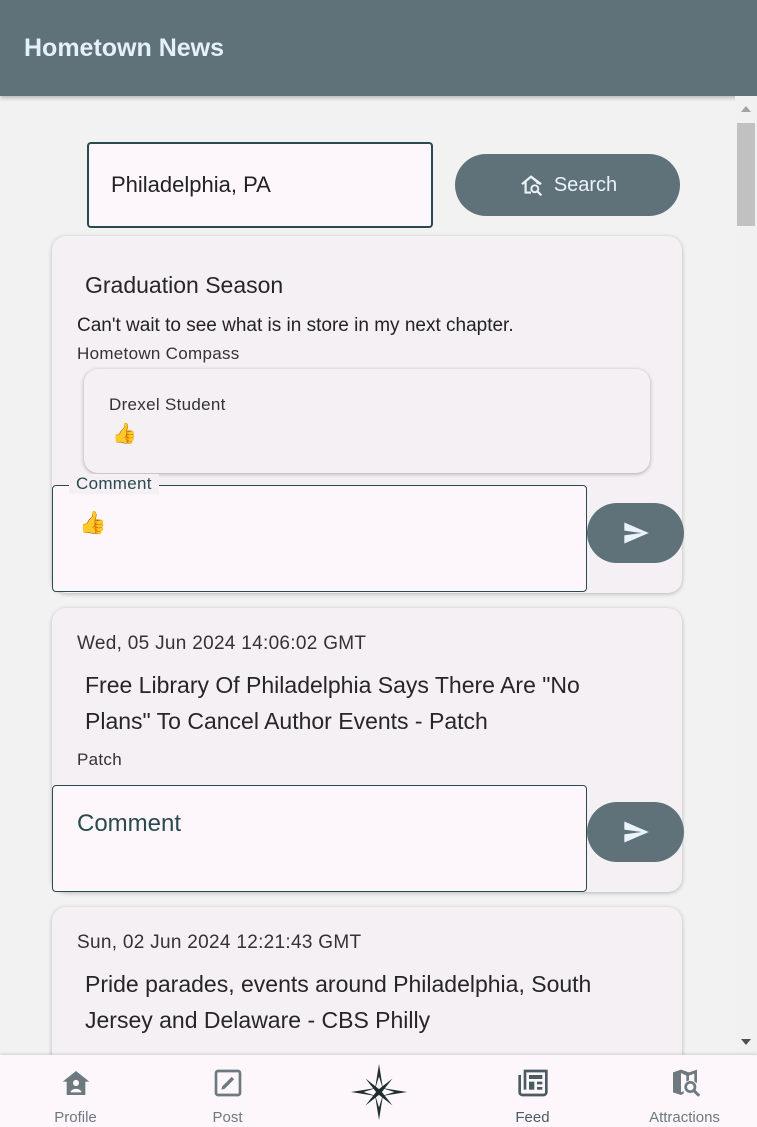 This screenshot has height=1127, width=757. What do you see at coordinates (746, 575) in the screenshot?
I see `scrollbar` at bounding box center [746, 575].